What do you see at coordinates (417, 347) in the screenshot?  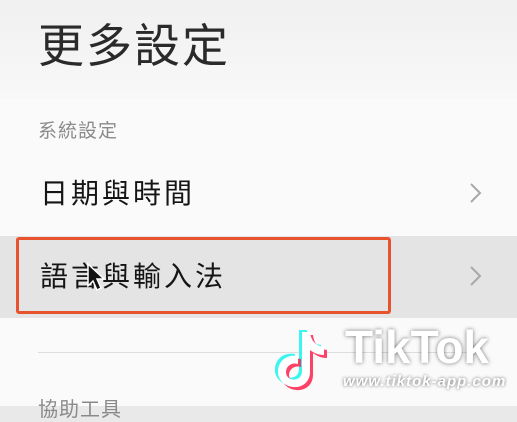 I see `watermark-brand: TikTok` at bounding box center [417, 347].